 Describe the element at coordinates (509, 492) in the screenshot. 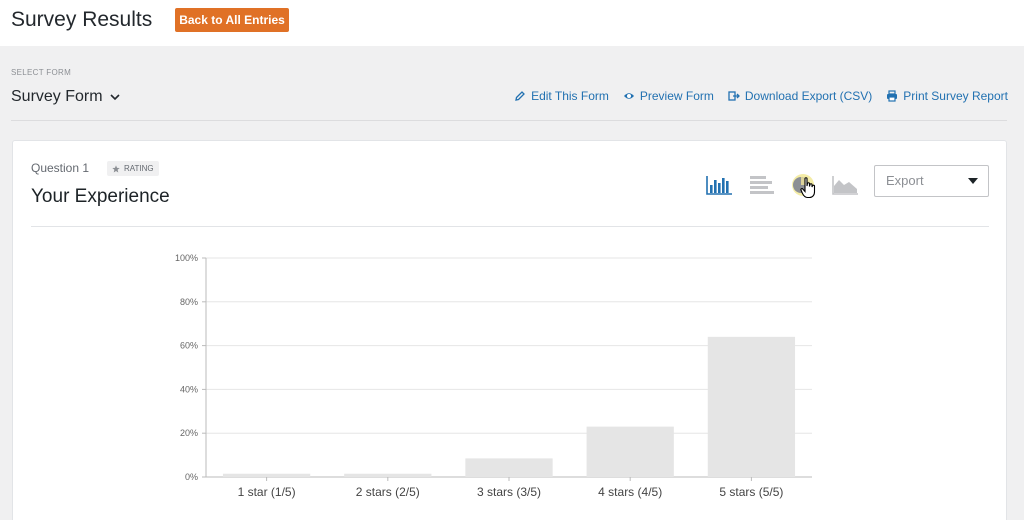

I see `x-tick-label: 3 stars (3/5)` at that location.